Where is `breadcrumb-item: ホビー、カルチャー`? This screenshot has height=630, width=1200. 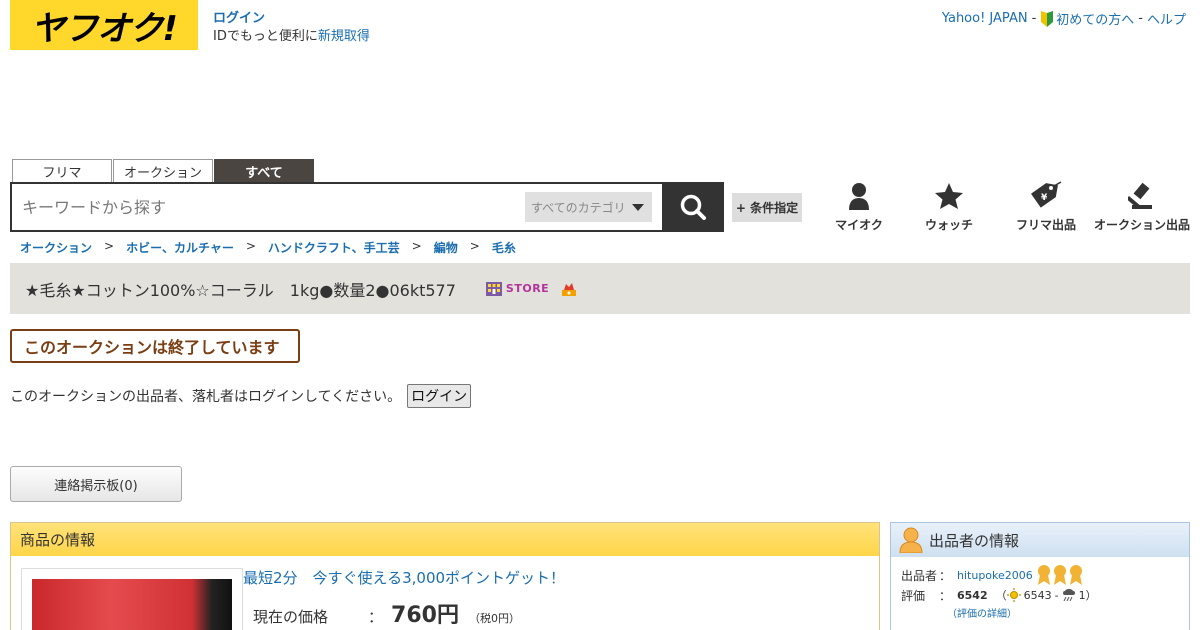
breadcrumb-item: ホビー、カルチャー is located at coordinates (180, 247).